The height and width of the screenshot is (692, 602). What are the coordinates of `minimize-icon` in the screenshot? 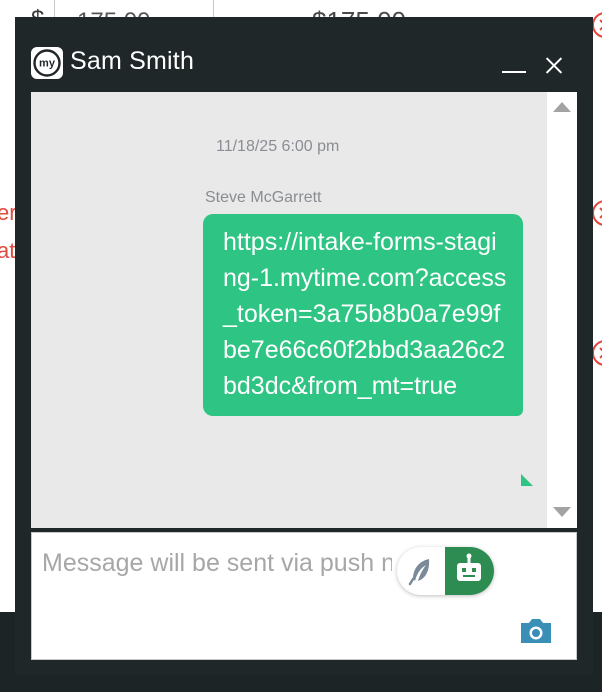 It's located at (515, 65).